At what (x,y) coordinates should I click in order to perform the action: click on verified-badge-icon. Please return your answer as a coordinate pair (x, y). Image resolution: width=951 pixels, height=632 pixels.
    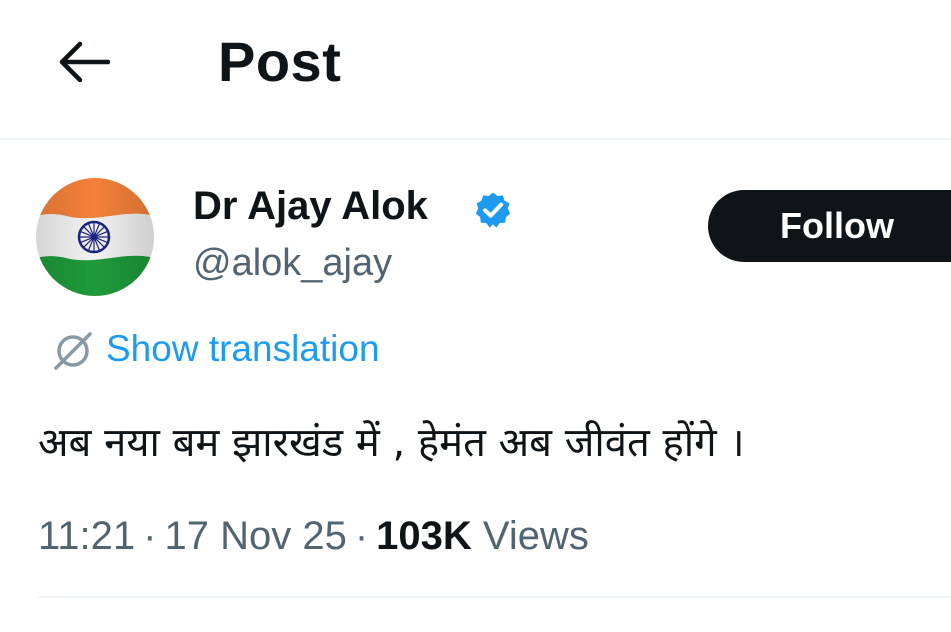
    Looking at the image, I should click on (493, 210).